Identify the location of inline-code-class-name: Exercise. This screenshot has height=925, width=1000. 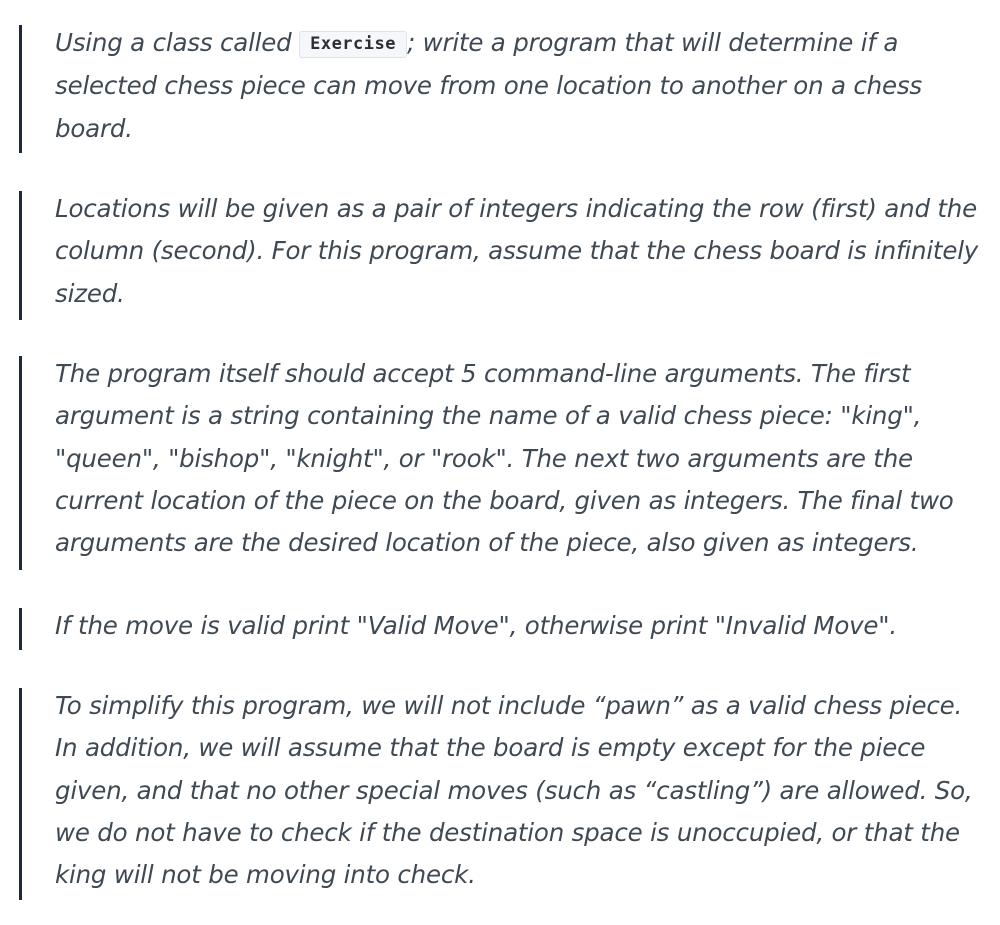
(353, 44).